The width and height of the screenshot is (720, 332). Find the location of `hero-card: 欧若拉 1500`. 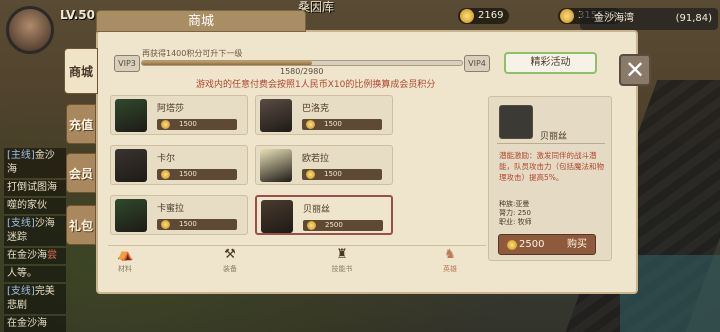

hero-card: 欧若拉 1500 is located at coordinates (324, 165).